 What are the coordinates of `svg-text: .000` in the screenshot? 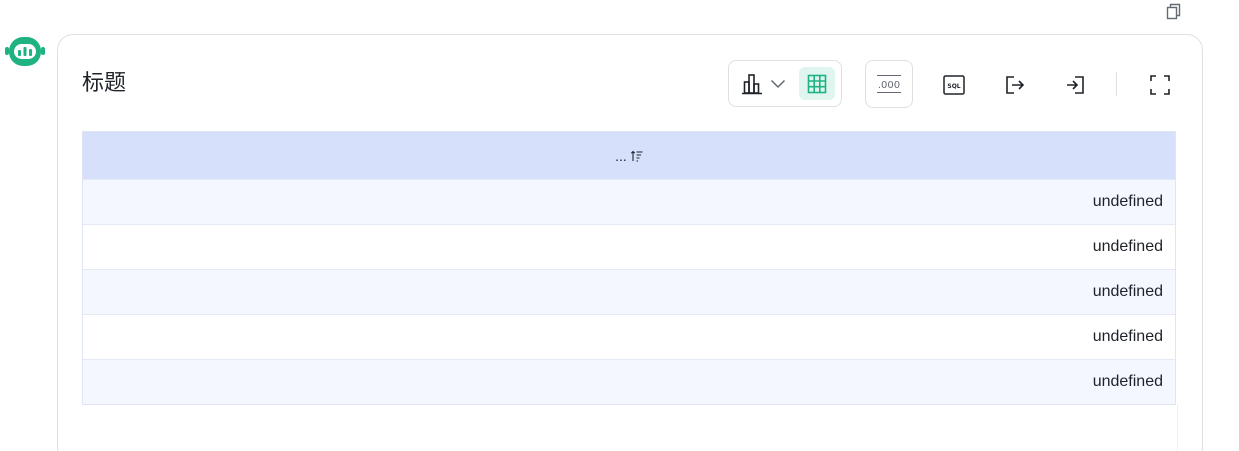 It's located at (889, 85).